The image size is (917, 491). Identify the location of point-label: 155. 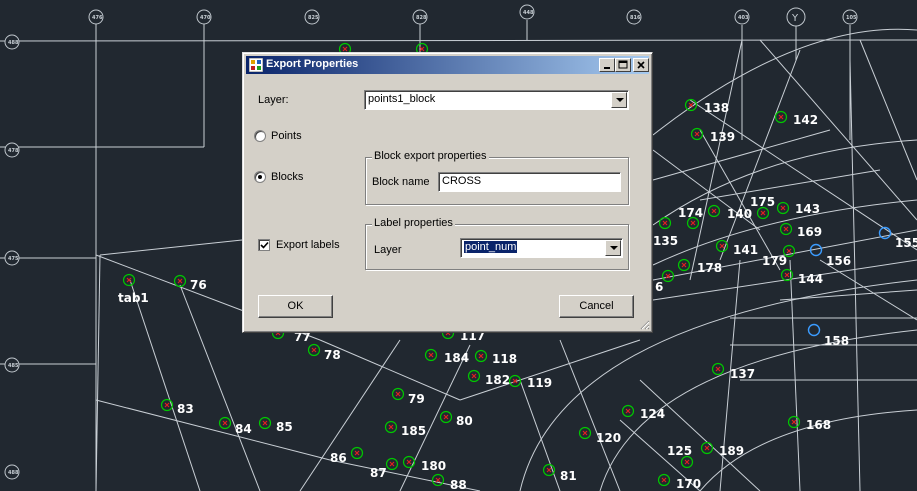
(906, 243).